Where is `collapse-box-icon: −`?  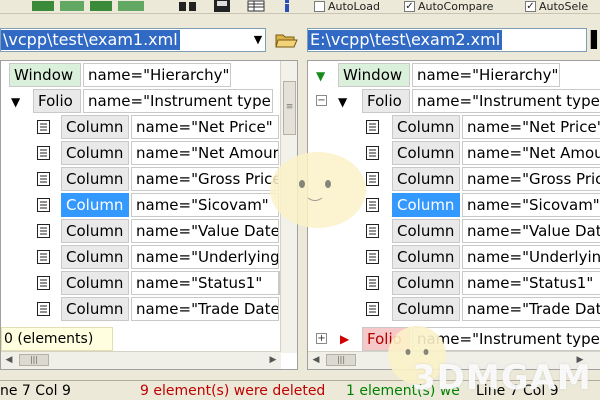 collapse-box-icon: − is located at coordinates (321, 100).